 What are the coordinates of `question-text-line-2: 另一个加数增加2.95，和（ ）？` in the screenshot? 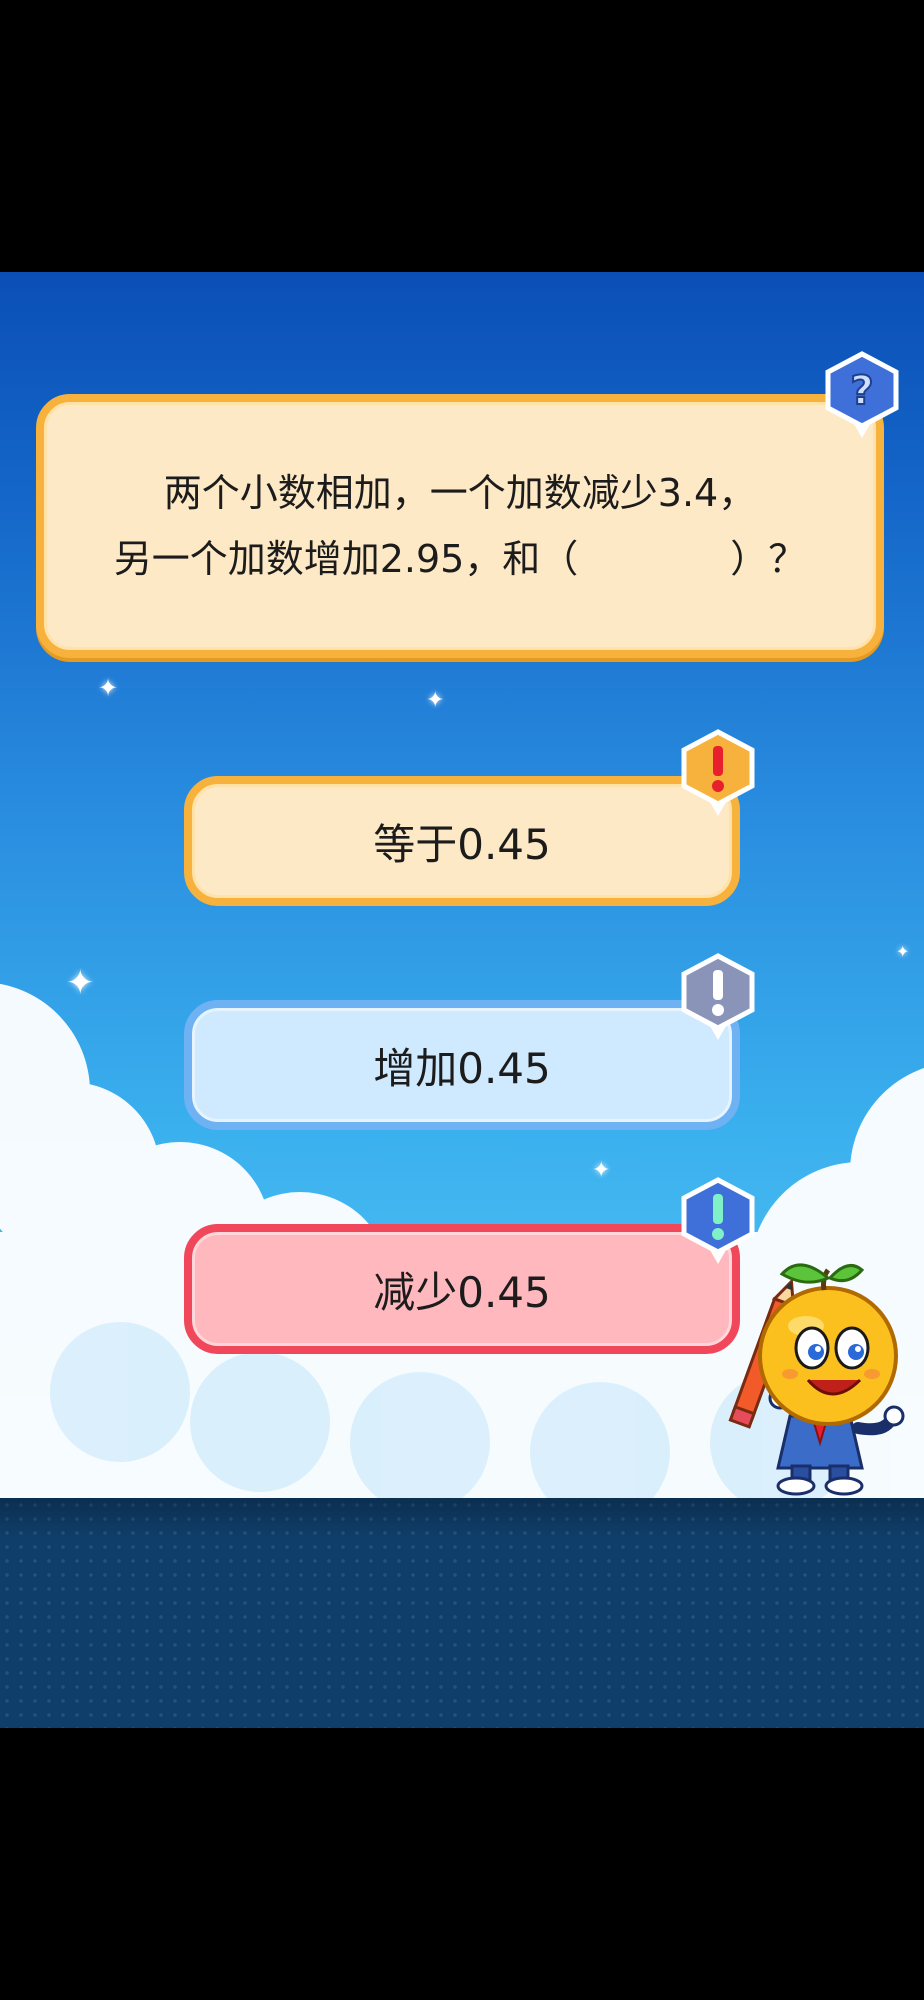 It's located at (460, 559).